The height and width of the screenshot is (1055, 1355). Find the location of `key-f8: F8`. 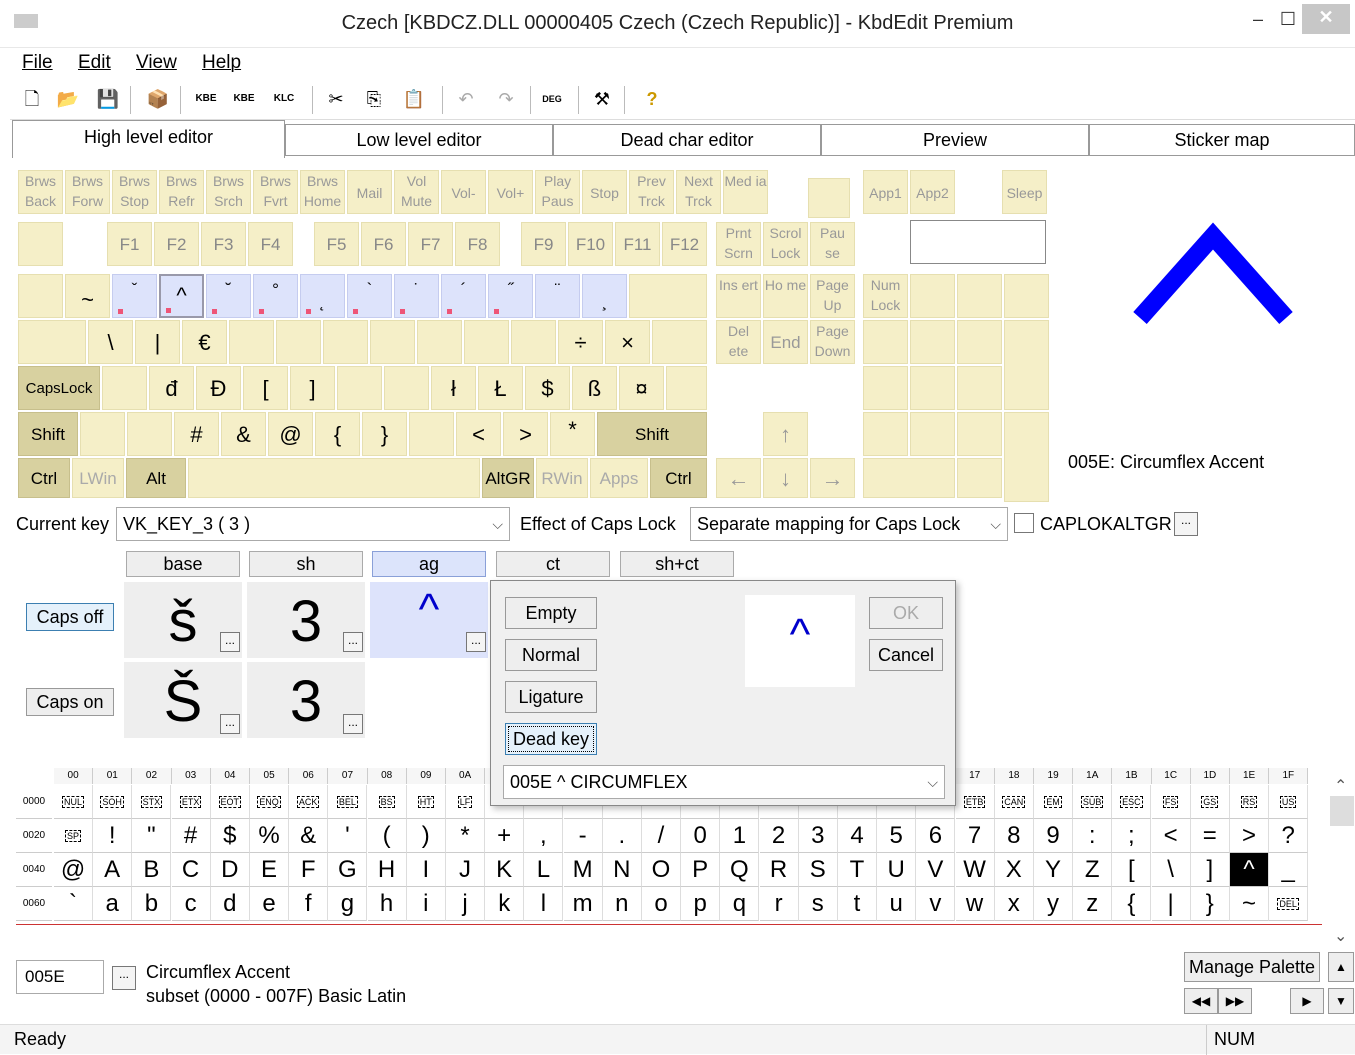

key-f8: F8 is located at coordinates (477, 244).